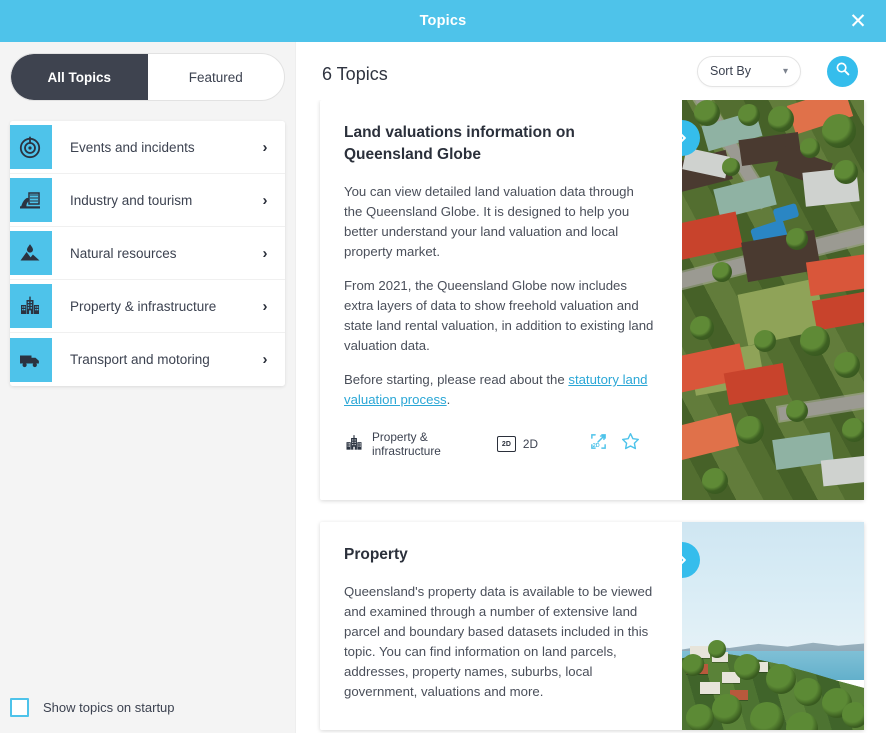  I want to click on close-icon: ✕, so click(858, 21).